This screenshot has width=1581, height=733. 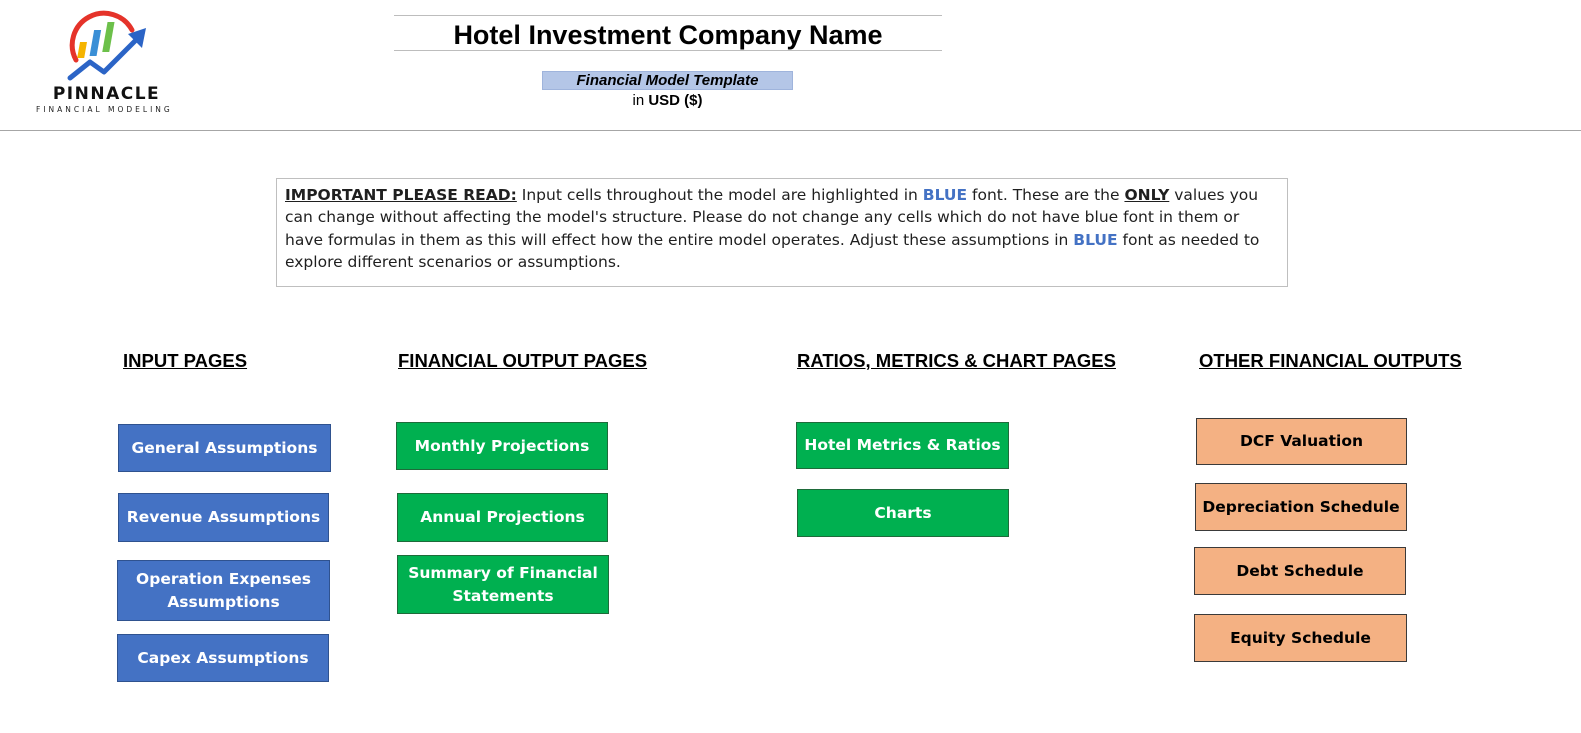 I want to click on equity-schedule-button: Equity Schedule, so click(x=1300, y=638).